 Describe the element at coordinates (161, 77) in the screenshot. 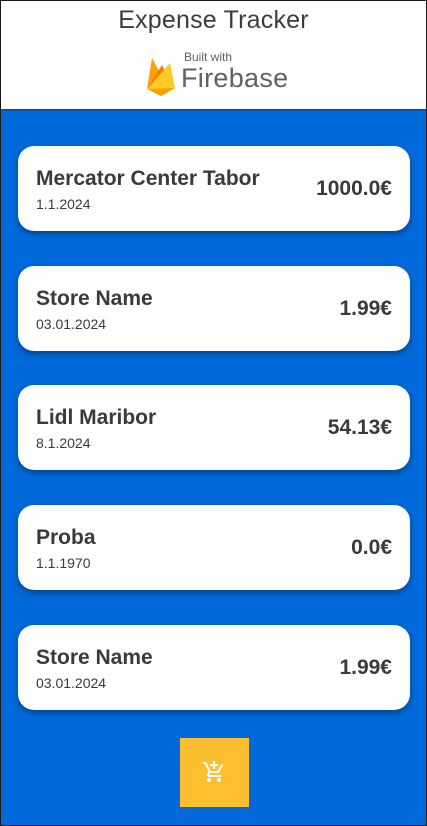

I see `firebase-flame-icon` at that location.